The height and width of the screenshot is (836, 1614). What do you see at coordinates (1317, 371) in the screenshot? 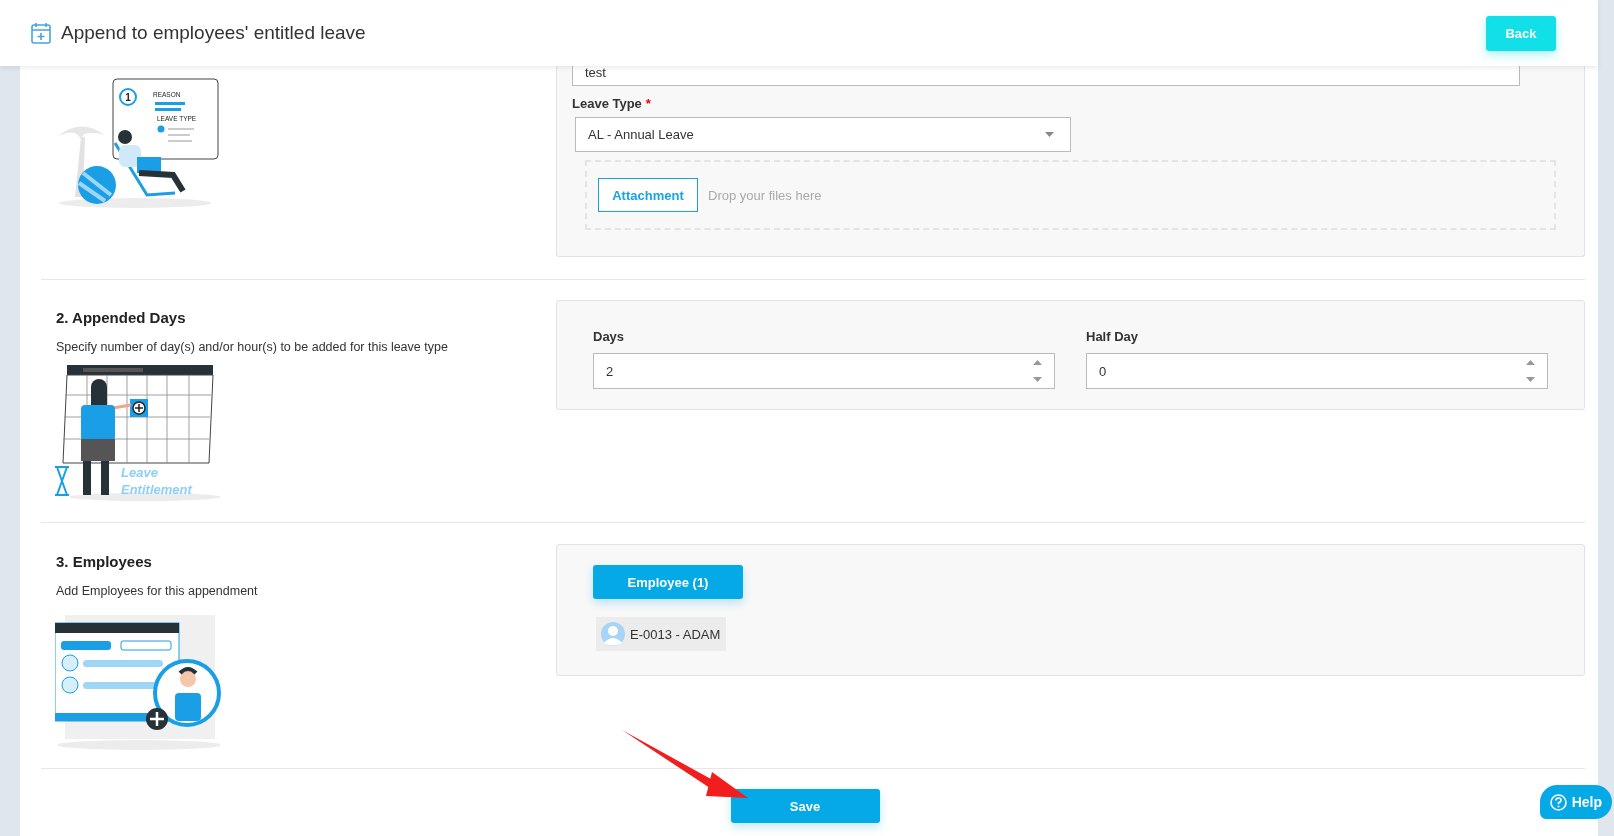
I see `number-field: 0` at bounding box center [1317, 371].